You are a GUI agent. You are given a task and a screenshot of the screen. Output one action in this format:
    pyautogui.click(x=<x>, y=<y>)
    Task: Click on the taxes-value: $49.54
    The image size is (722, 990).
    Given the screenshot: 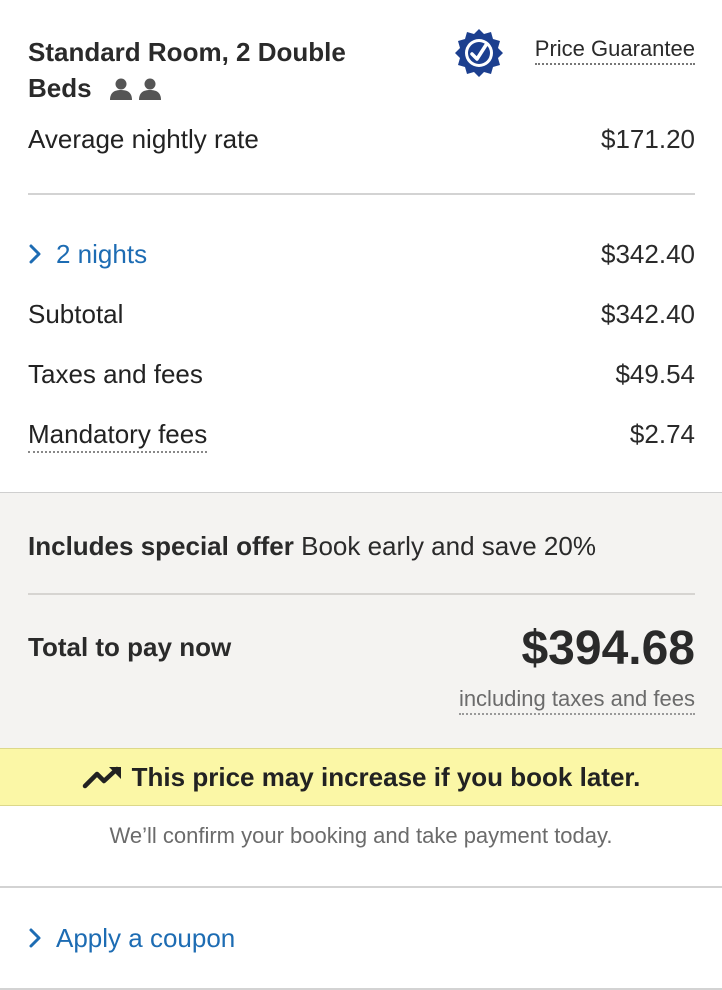 What is the action you would take?
    pyautogui.click(x=655, y=374)
    